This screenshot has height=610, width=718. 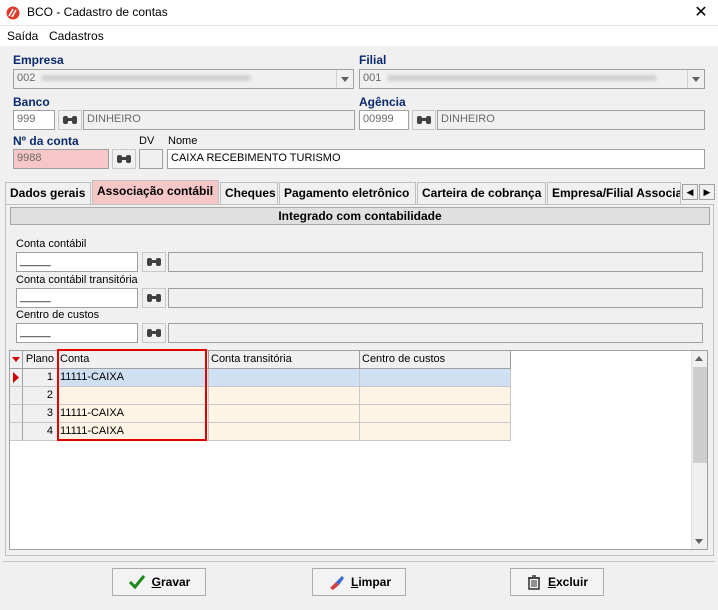 What do you see at coordinates (26, 78) in the screenshot?
I see `empresa-value: 002` at bounding box center [26, 78].